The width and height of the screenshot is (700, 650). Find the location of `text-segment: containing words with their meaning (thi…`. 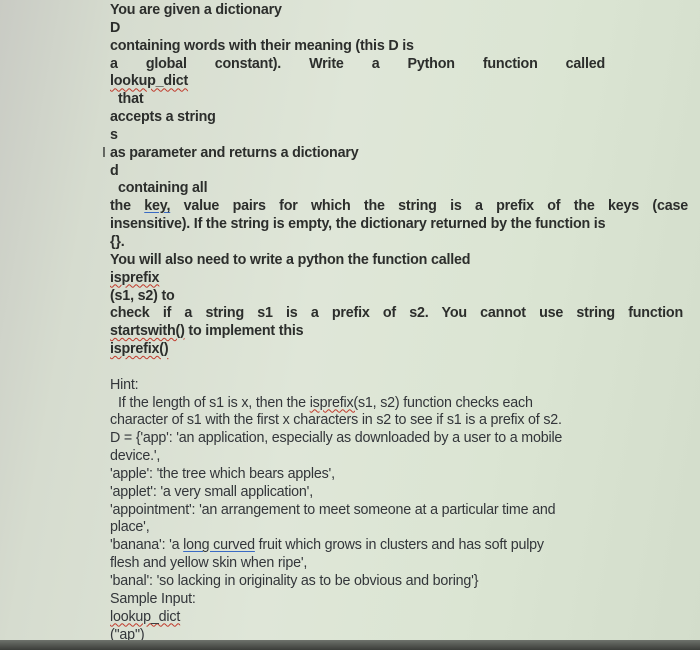

text-segment: containing words with their meaning (thi… is located at coordinates (262, 45).